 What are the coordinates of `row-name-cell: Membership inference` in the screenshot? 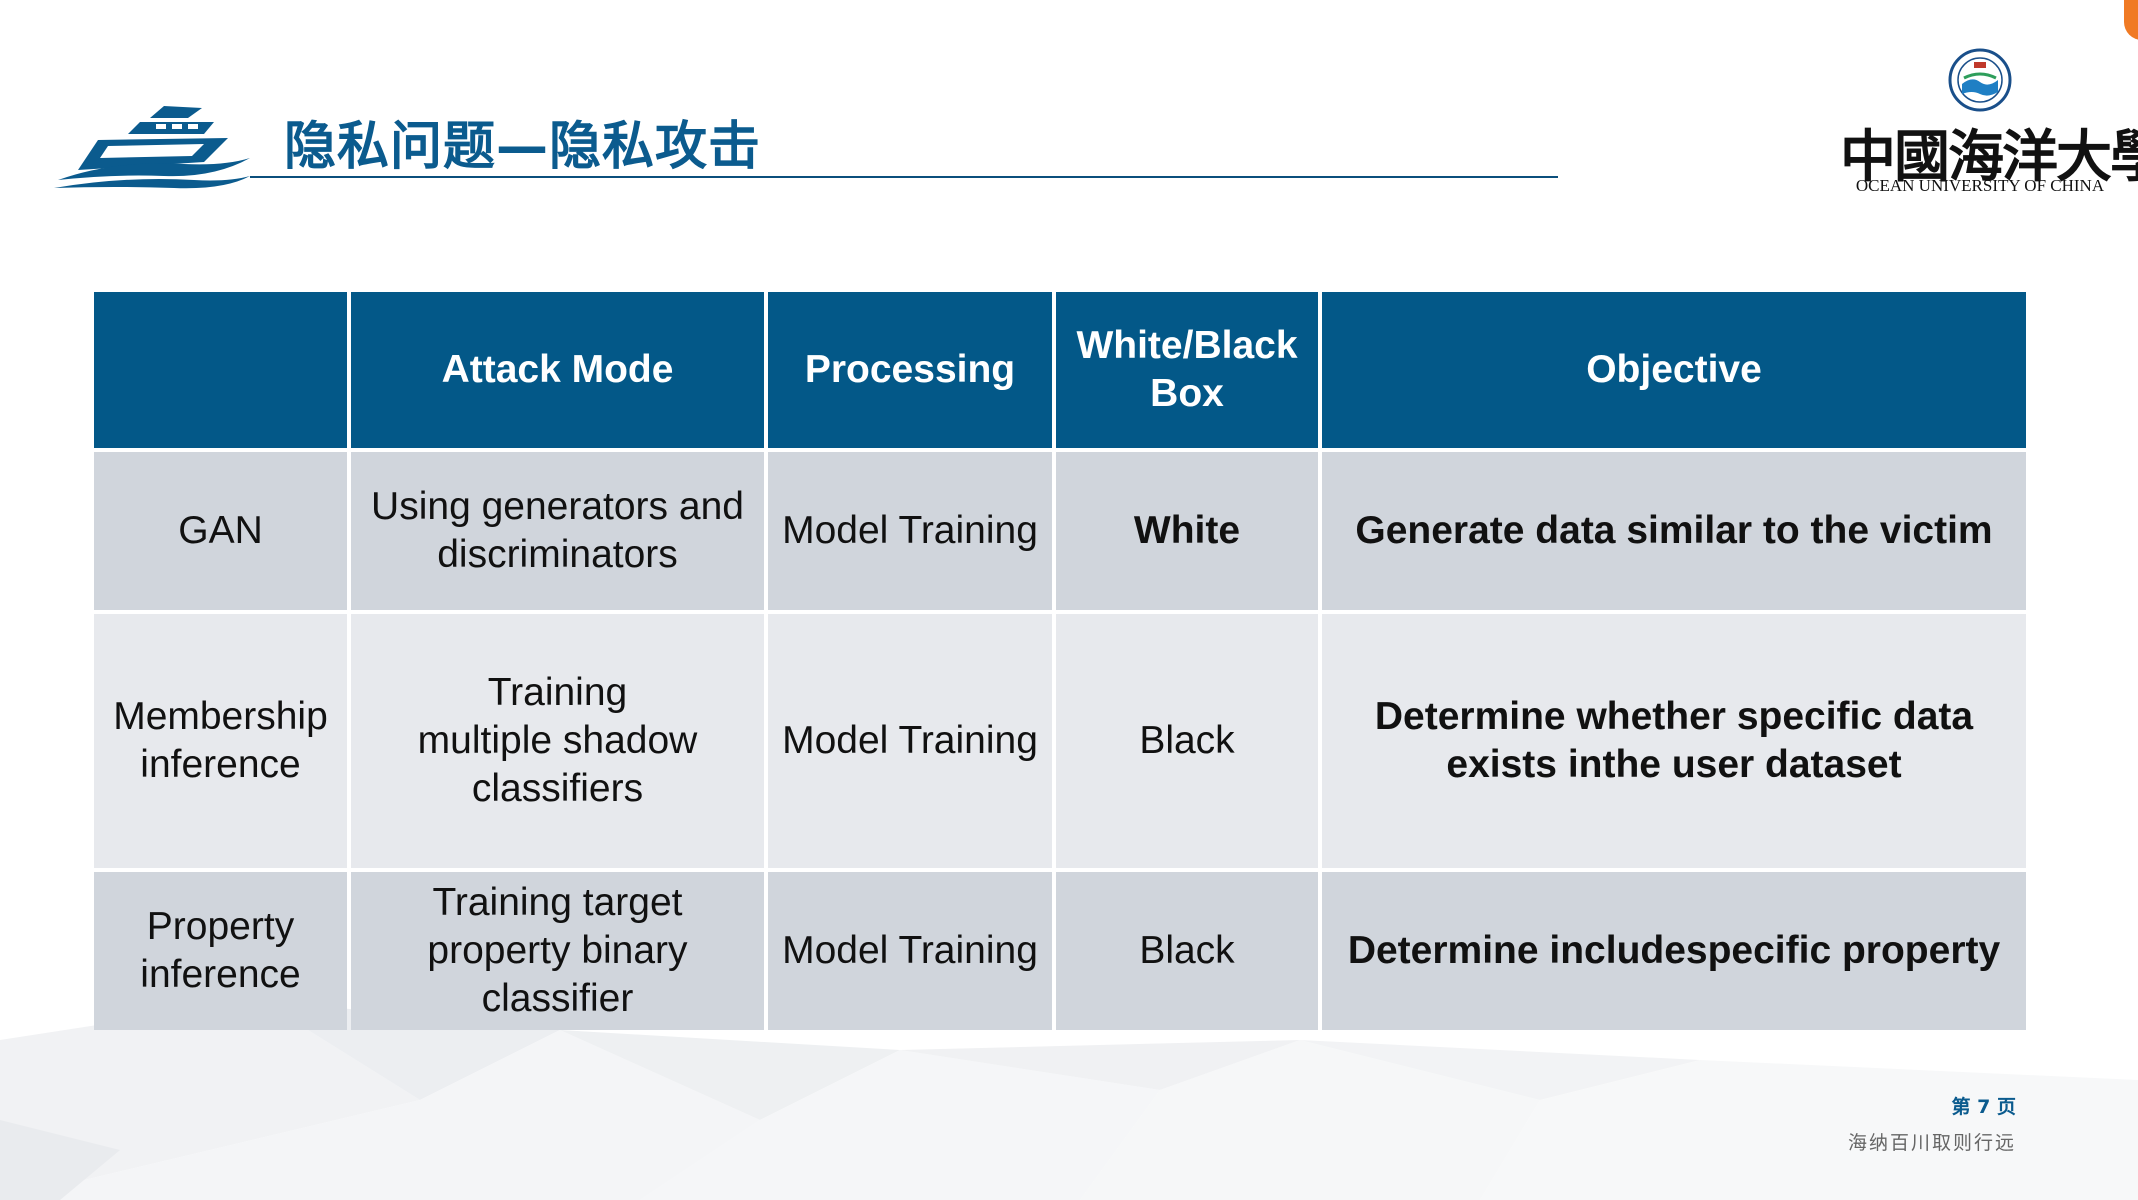 It's located at (220, 741).